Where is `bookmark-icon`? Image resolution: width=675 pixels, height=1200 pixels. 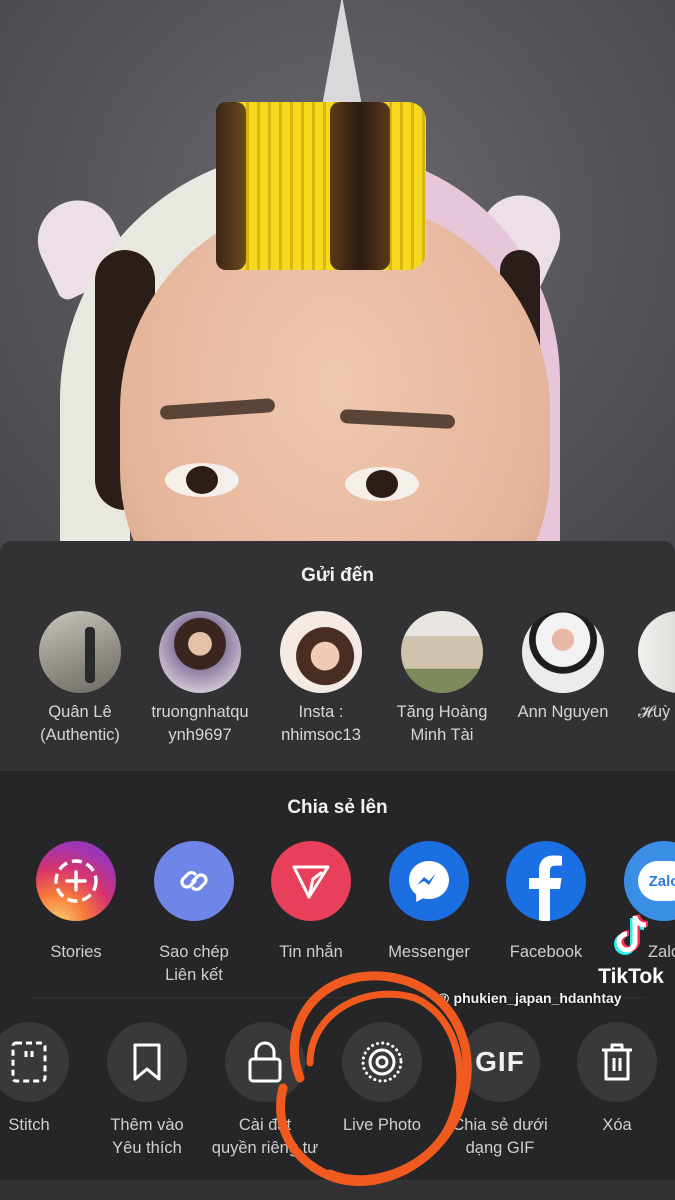
bookmark-icon is located at coordinates (147, 1062).